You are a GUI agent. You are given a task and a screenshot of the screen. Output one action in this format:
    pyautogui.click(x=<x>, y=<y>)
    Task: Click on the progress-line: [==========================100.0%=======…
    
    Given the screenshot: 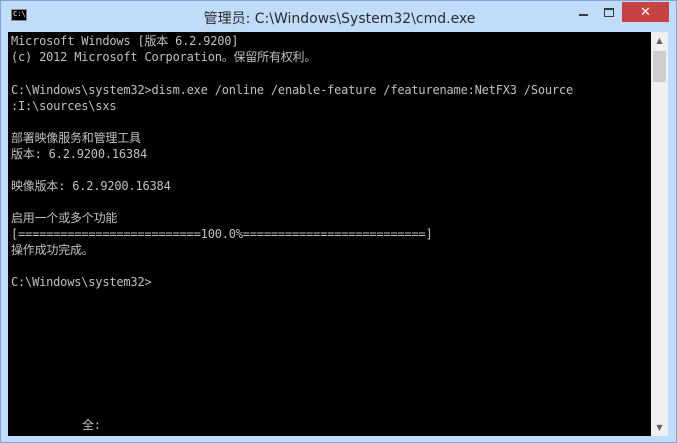 What is the action you would take?
    pyautogui.click(x=222, y=234)
    